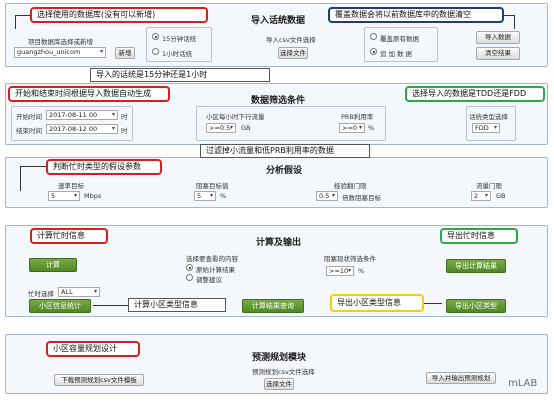  Describe the element at coordinates (279, 384) in the screenshot. I see `planning-select-file-button: 选择文件` at that location.